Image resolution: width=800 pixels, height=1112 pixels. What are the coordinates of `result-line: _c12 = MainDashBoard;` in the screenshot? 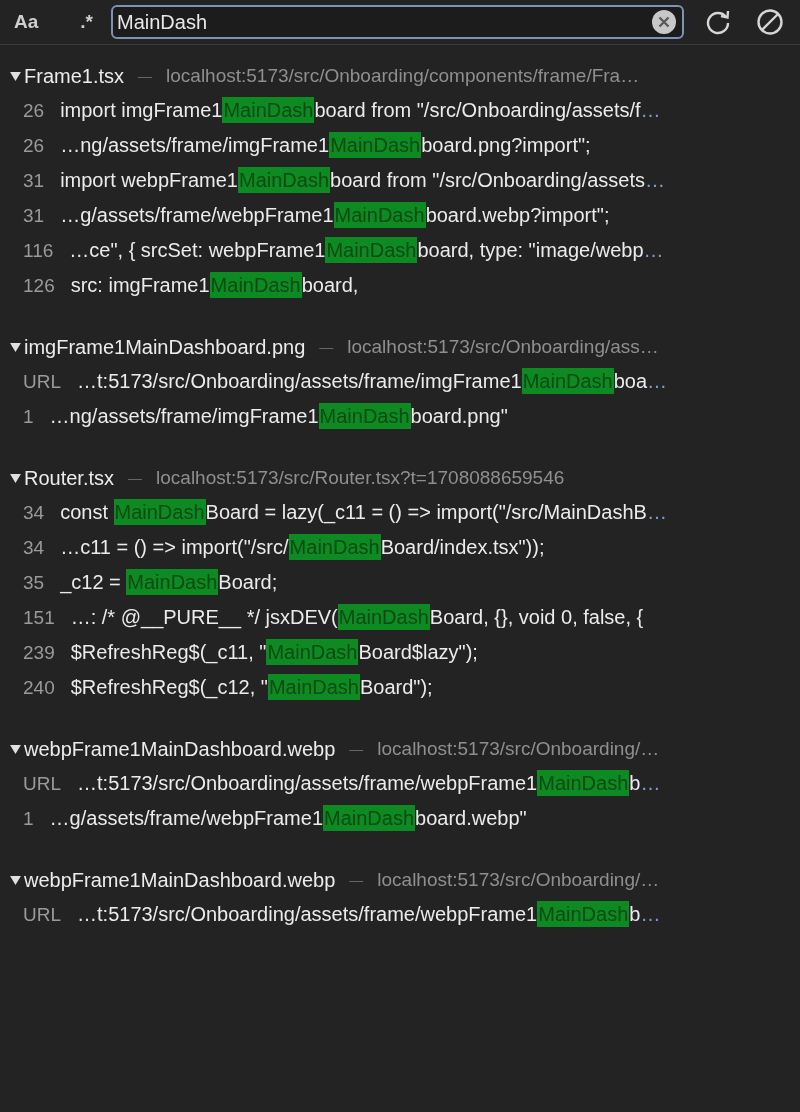 It's located at (169, 582).